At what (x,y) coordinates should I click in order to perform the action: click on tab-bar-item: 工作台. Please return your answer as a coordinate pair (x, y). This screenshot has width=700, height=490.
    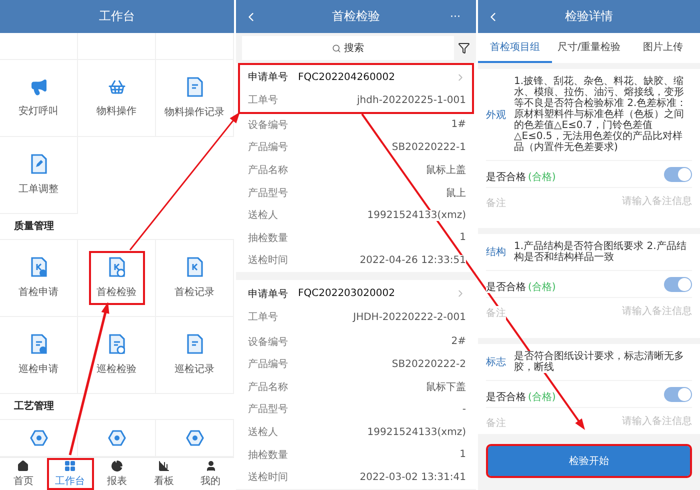
    Looking at the image, I should click on (70, 474).